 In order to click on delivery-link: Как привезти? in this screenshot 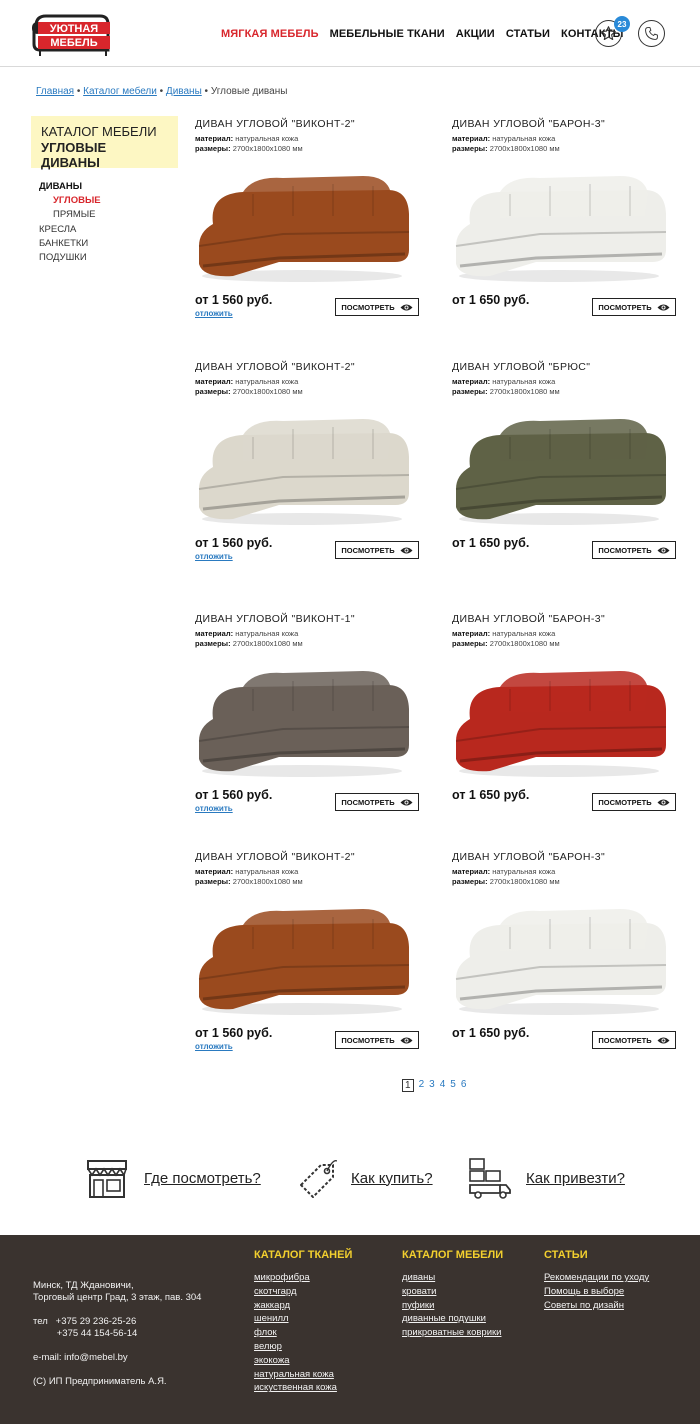, I will do `click(575, 1178)`.